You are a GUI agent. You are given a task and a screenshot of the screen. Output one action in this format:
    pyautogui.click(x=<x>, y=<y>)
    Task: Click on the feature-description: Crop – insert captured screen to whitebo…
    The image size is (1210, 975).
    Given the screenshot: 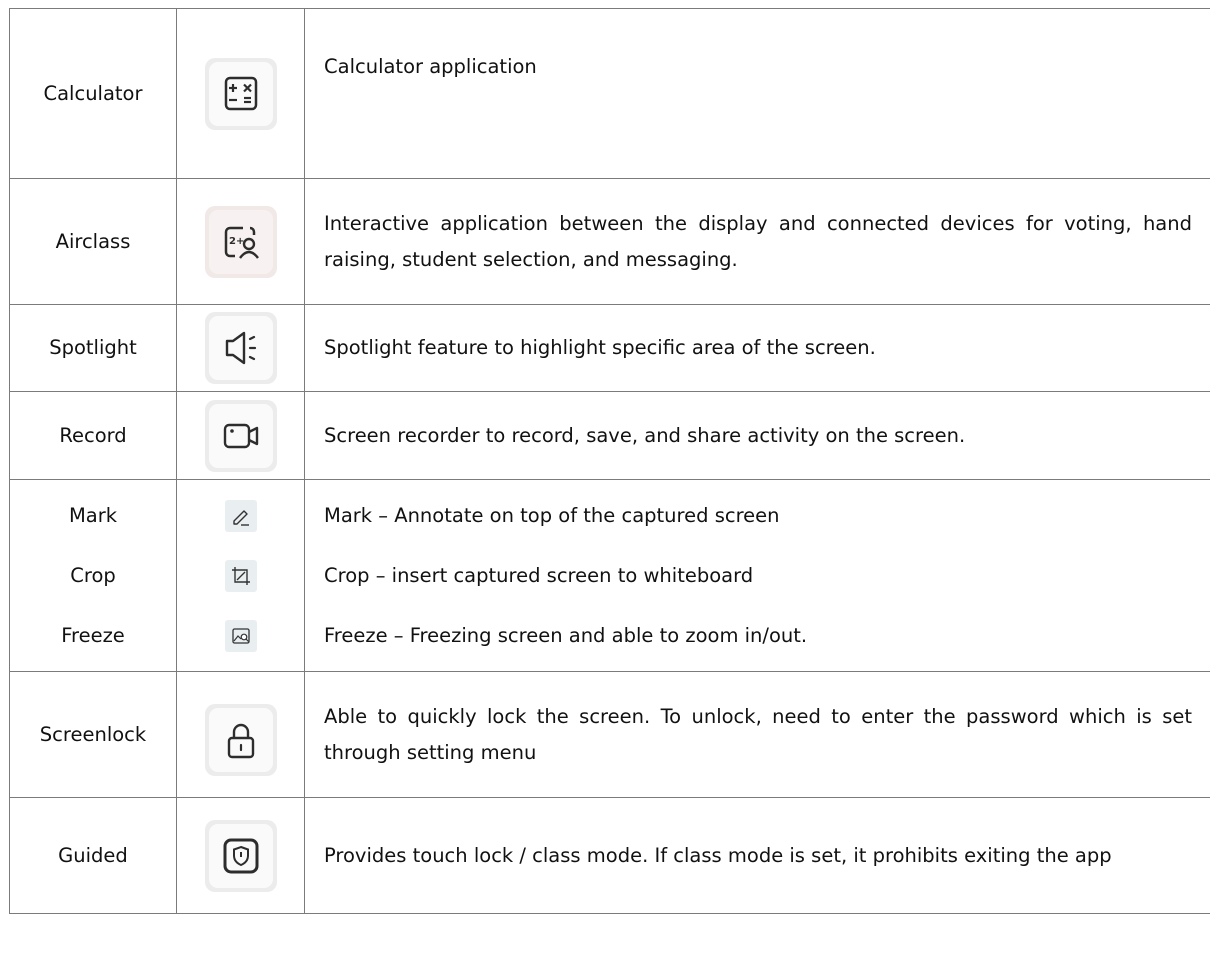 What is the action you would take?
    pyautogui.click(x=539, y=575)
    